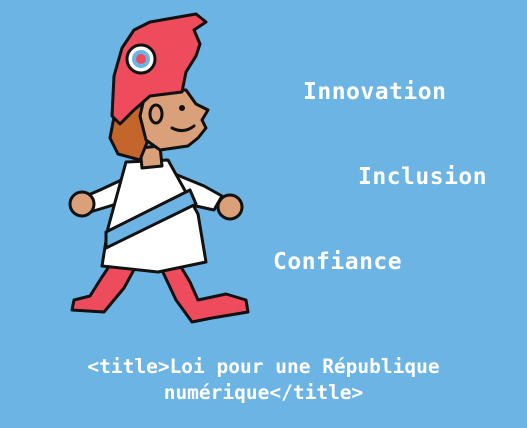  Describe the element at coordinates (204, 292) in the screenshot. I see `right-boot` at that location.